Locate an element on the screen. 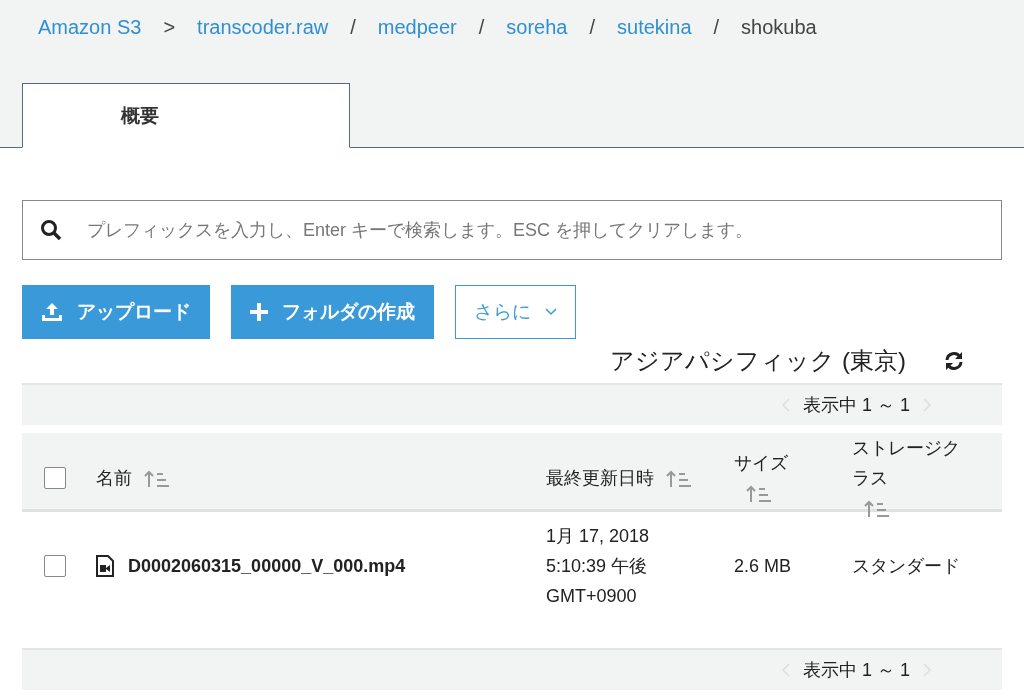 Image resolution: width=1024 pixels, height=696 pixels. breadcrumb-link: medpeer is located at coordinates (417, 27).